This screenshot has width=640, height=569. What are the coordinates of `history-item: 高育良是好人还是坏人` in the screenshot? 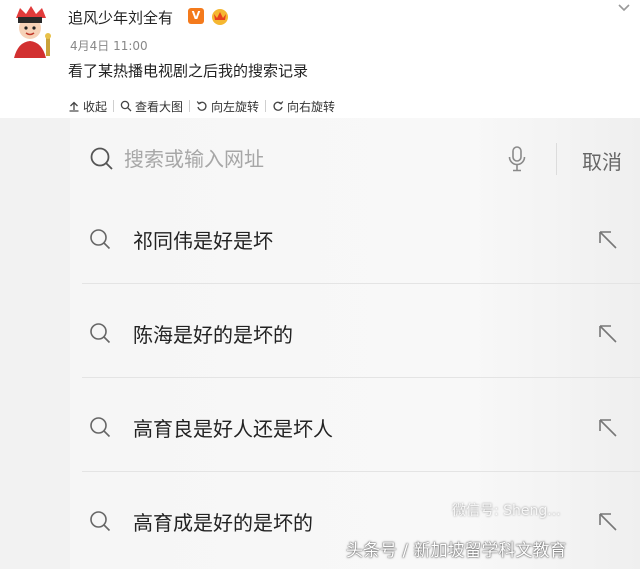 It's located at (355, 425).